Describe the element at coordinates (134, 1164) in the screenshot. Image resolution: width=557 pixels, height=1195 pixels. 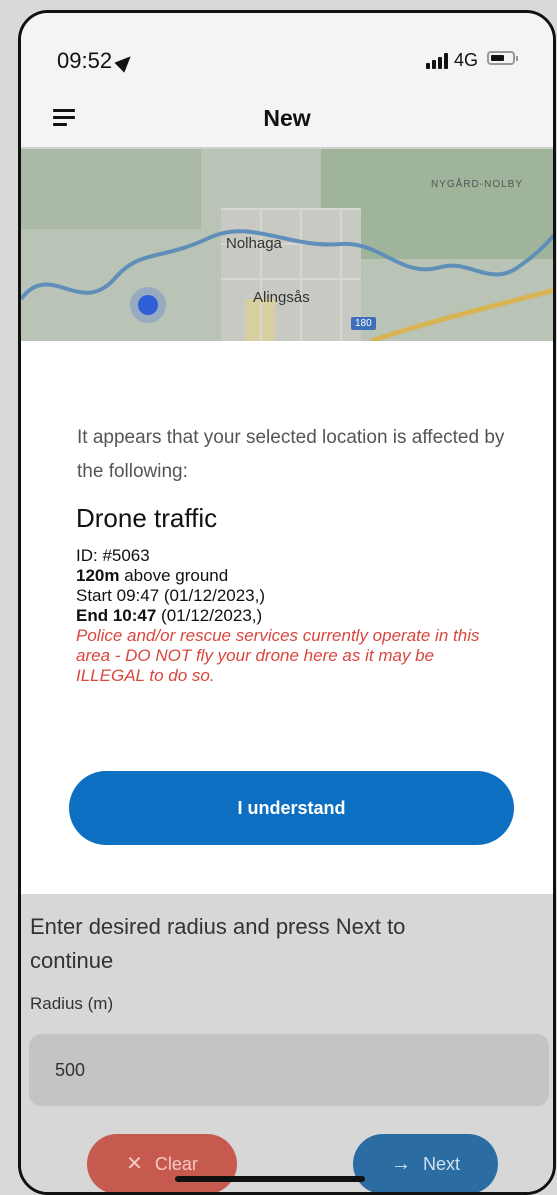
I see `close-icon: ✕` at that location.